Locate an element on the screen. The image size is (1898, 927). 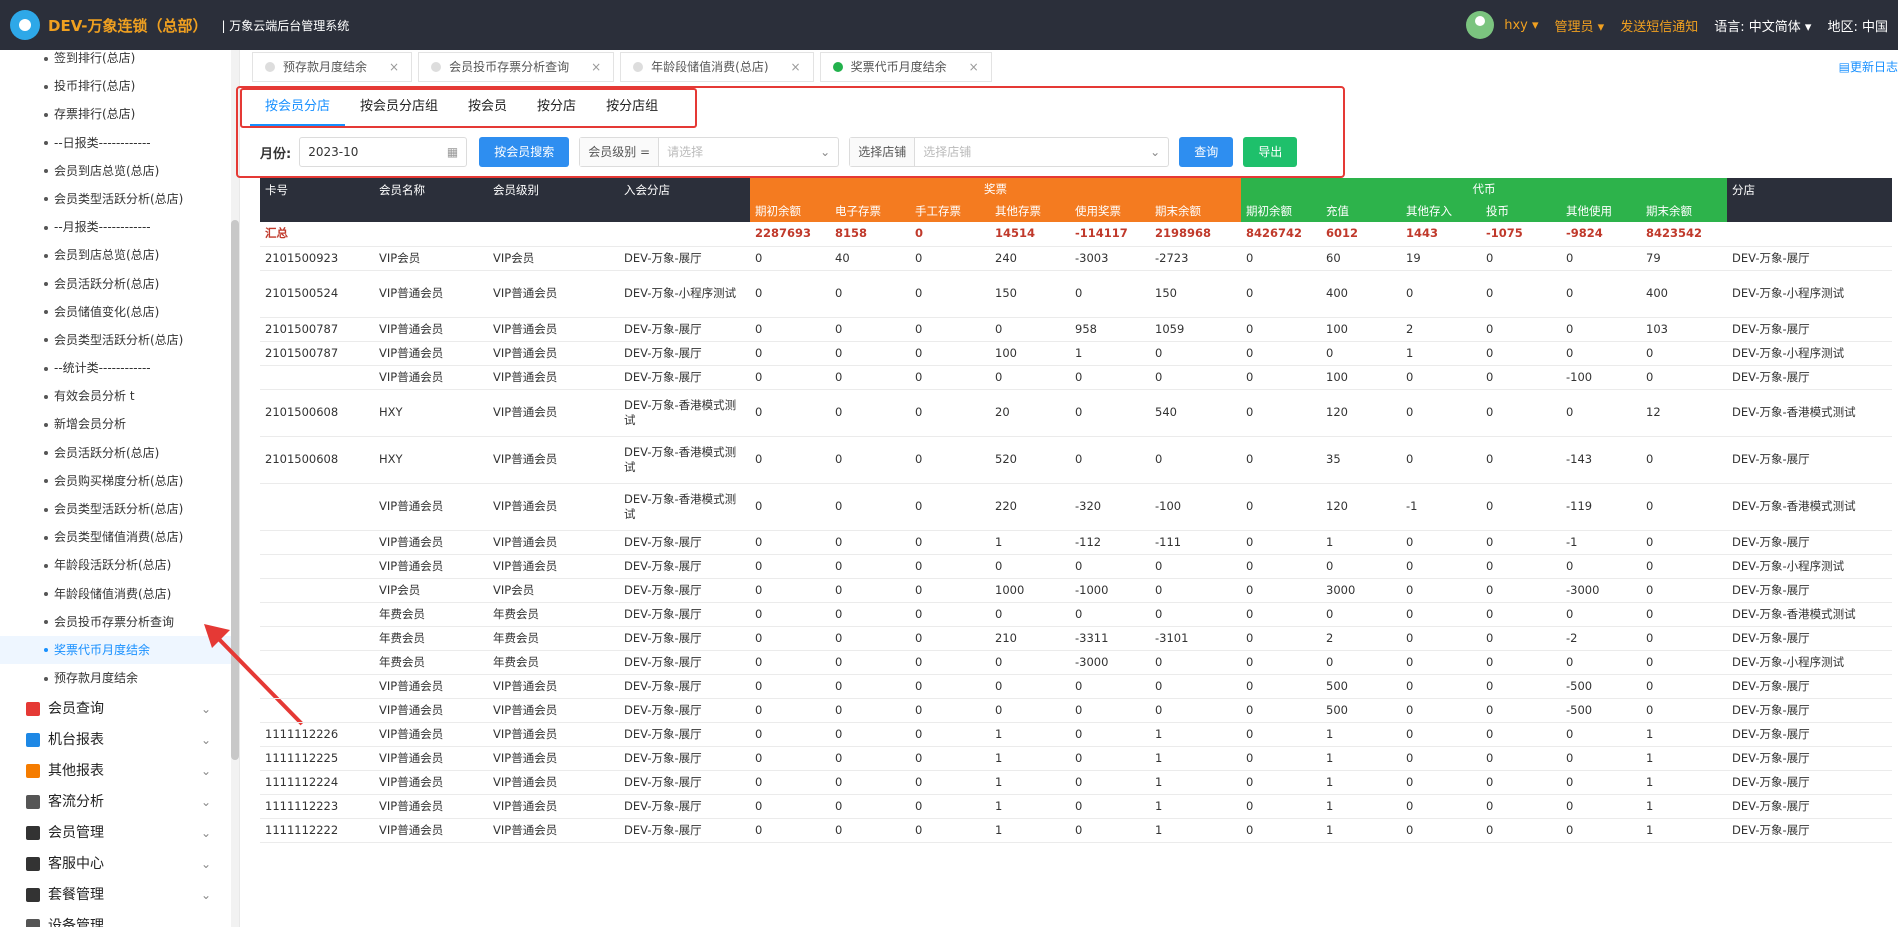
col-card: 卡号 is located at coordinates (317, 200).